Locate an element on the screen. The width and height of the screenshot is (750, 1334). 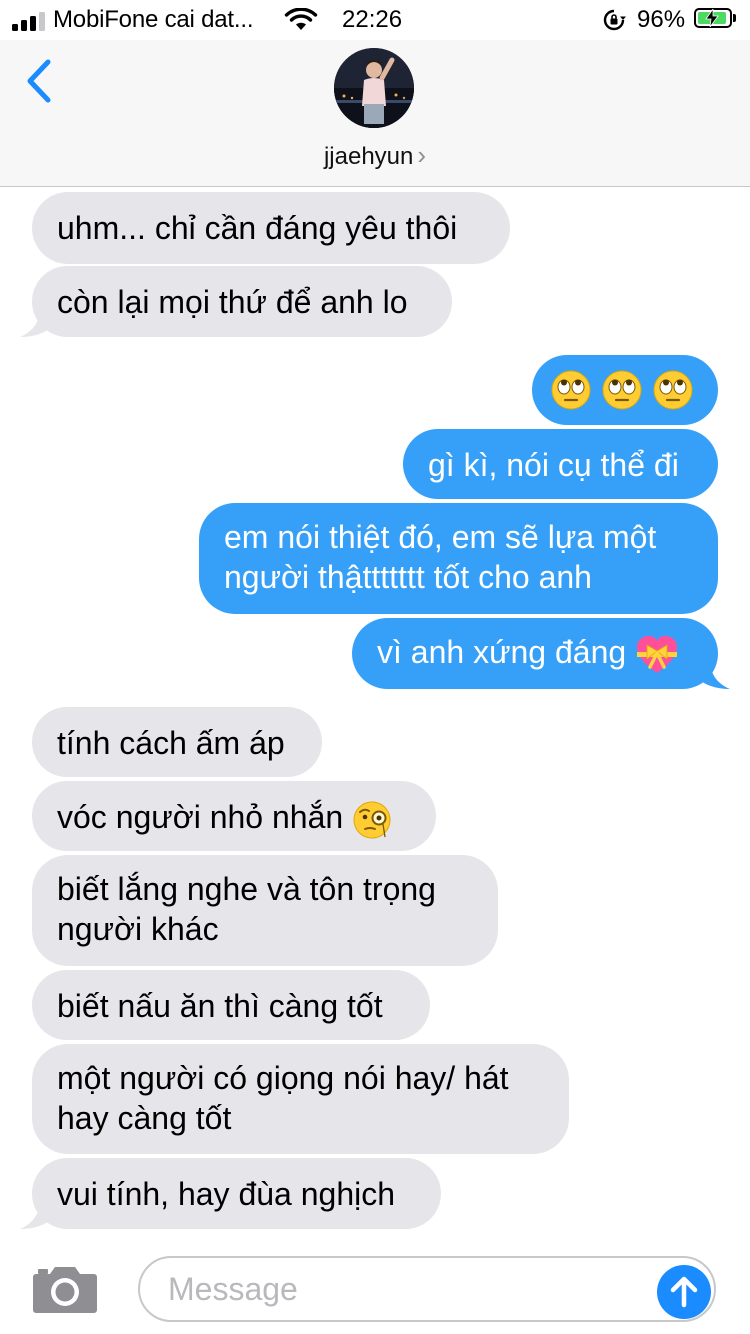
contact-avatar is located at coordinates (374, 88).